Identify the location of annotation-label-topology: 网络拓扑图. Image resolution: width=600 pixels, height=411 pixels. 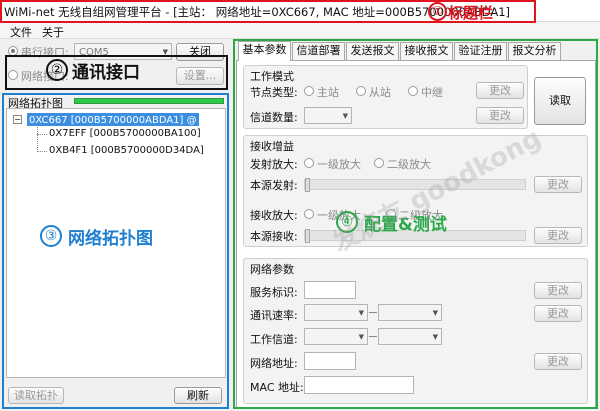
(110, 239).